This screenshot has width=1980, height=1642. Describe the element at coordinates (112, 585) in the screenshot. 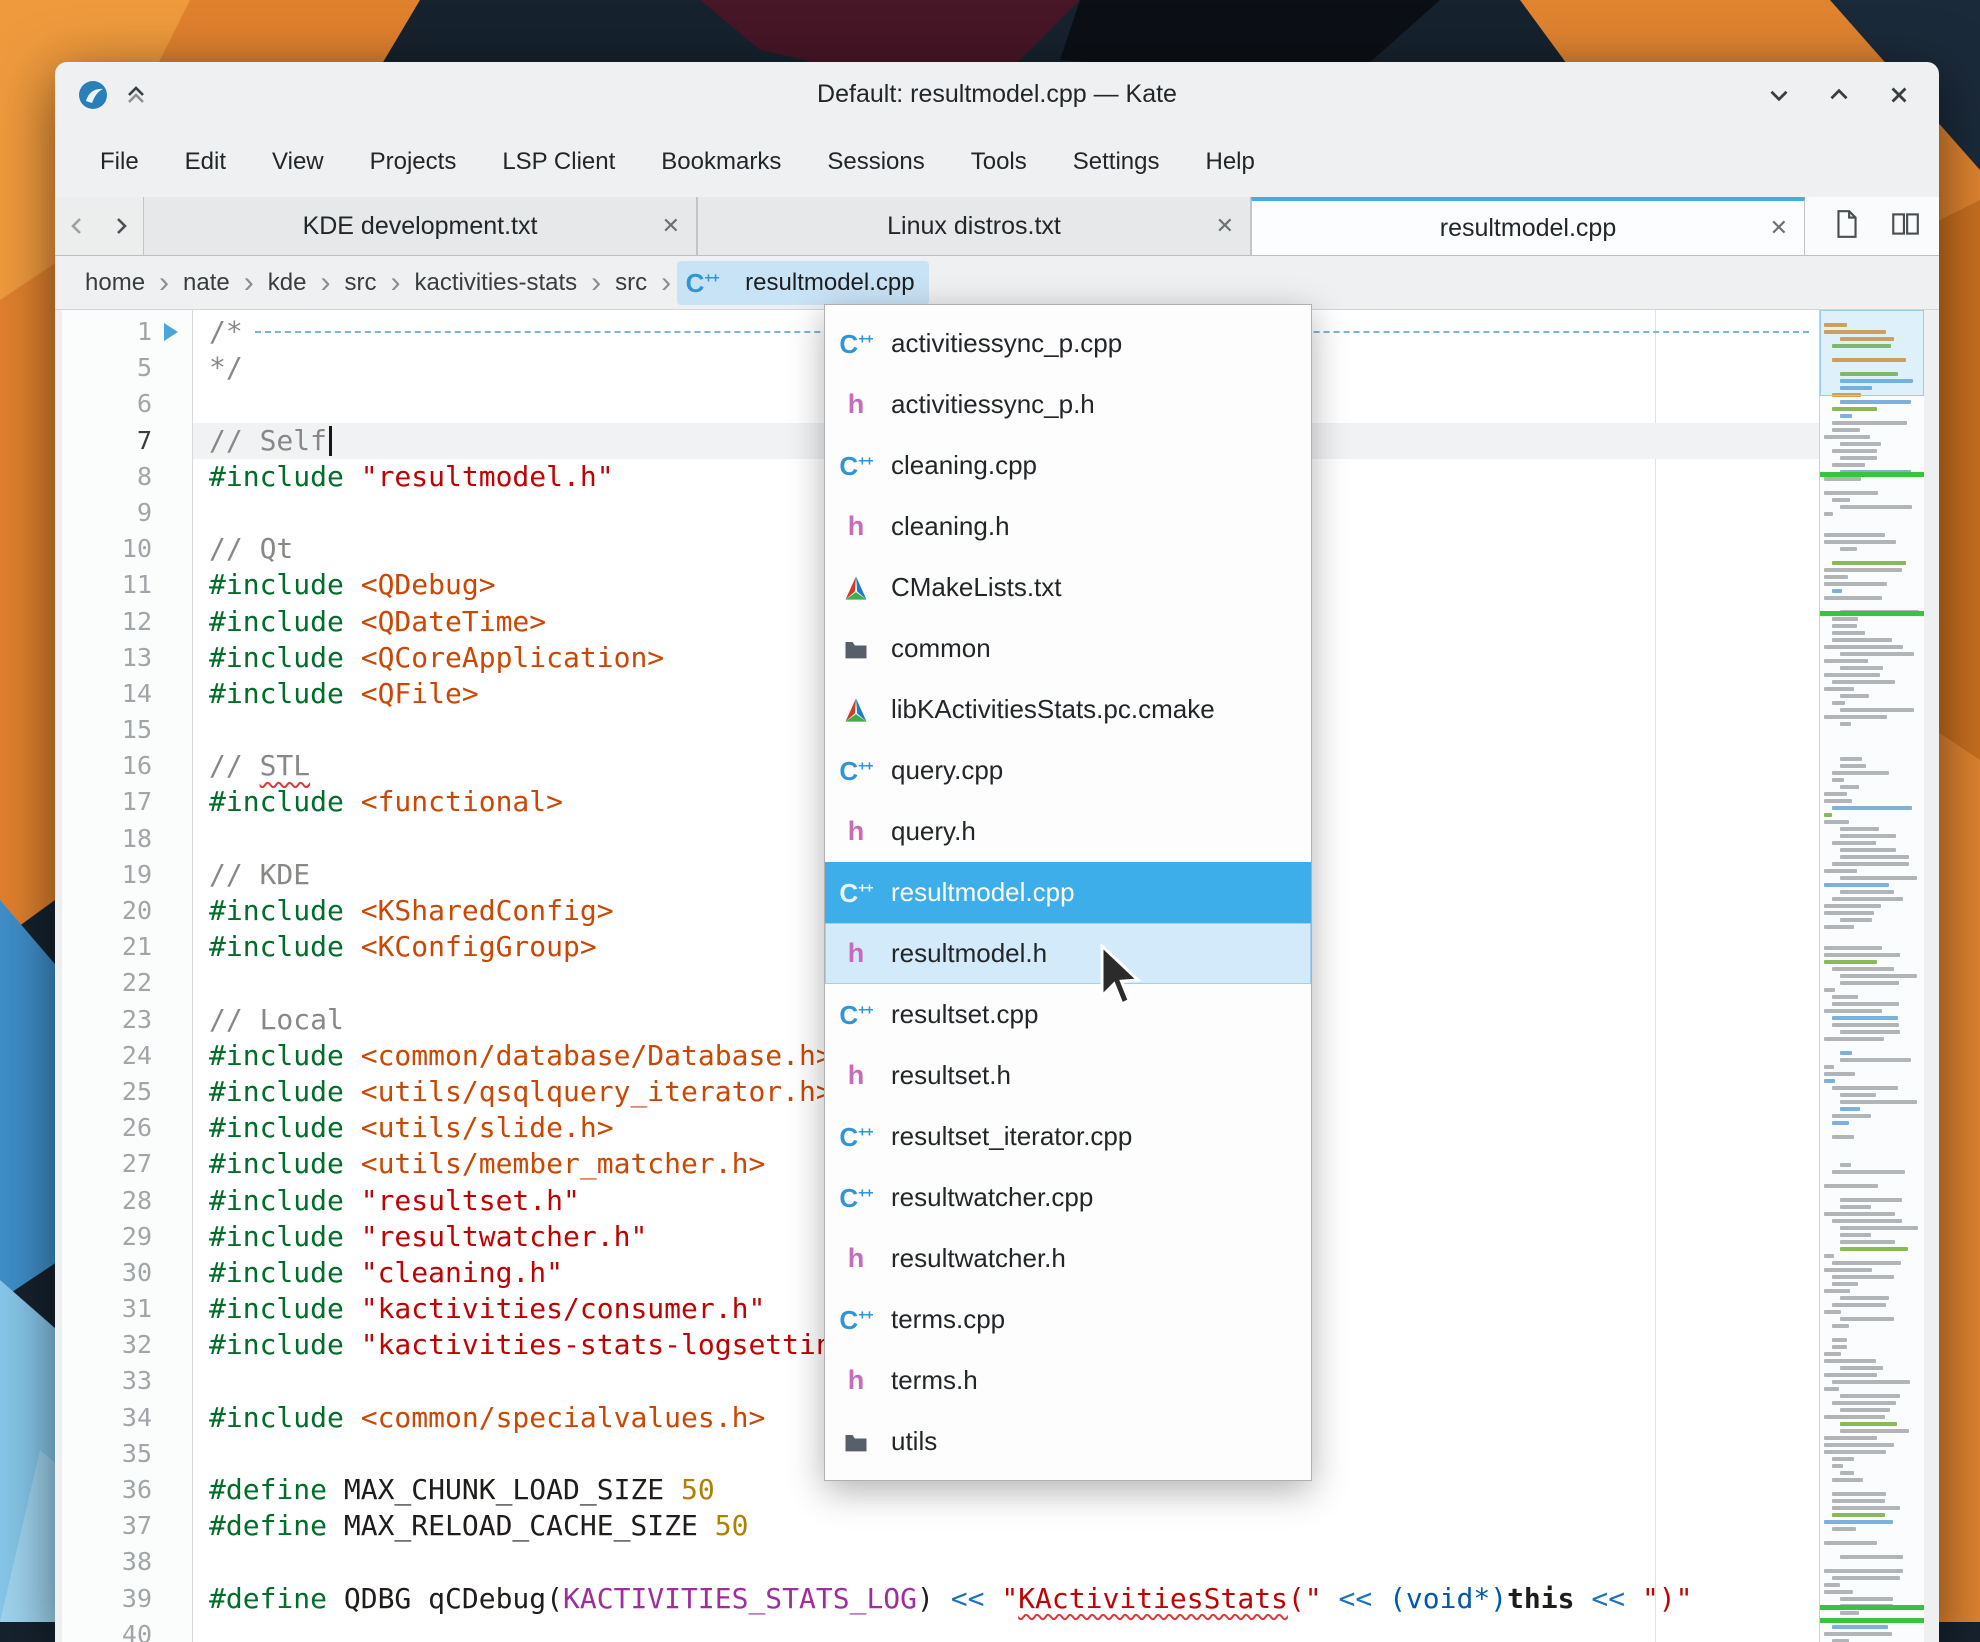

I see `line-number: 11` at that location.